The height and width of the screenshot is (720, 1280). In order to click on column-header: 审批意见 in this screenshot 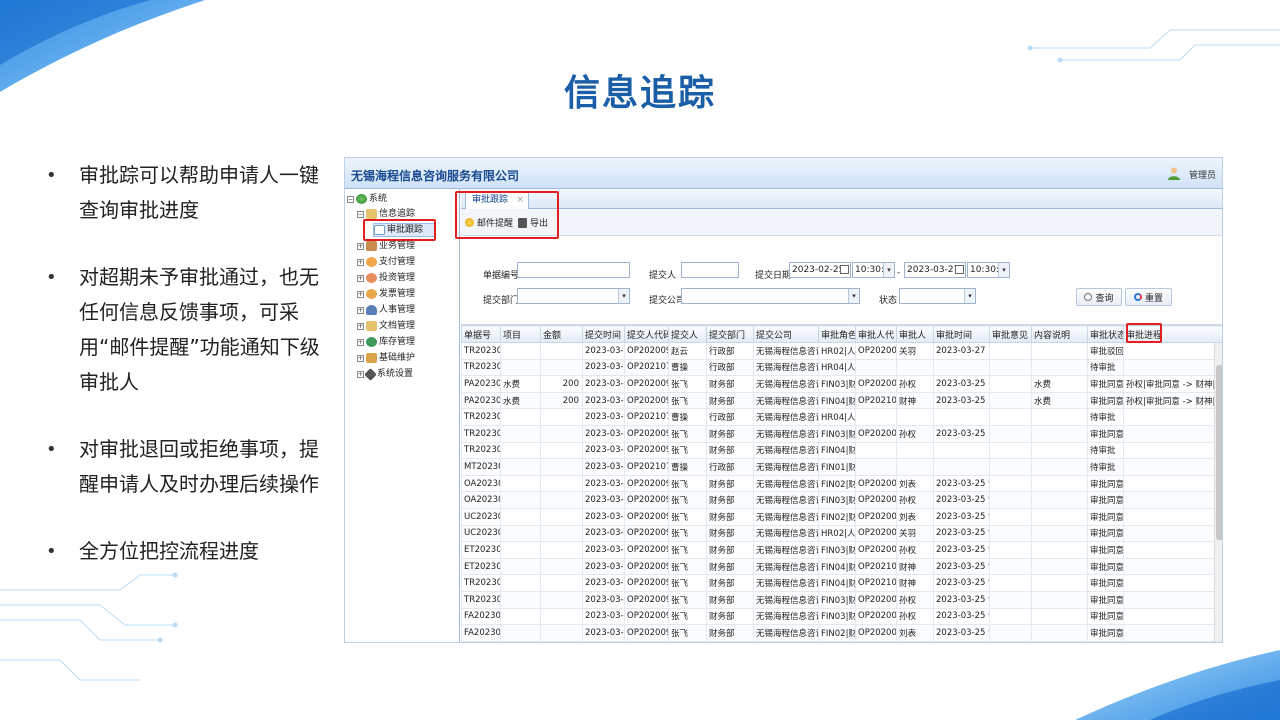, I will do `click(1010, 334)`.